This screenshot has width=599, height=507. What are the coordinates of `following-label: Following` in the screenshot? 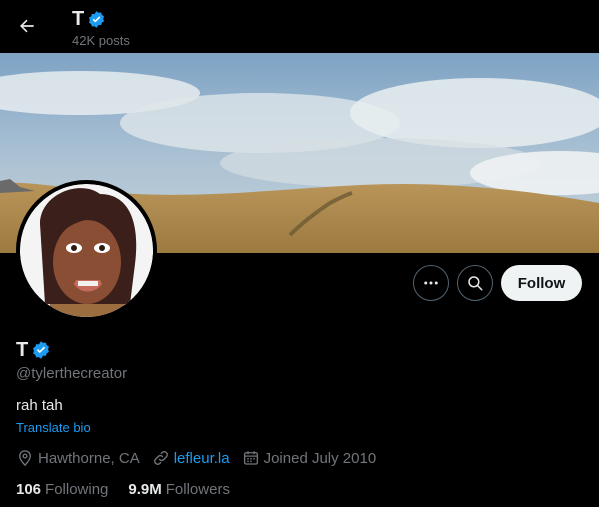 It's located at (77, 489).